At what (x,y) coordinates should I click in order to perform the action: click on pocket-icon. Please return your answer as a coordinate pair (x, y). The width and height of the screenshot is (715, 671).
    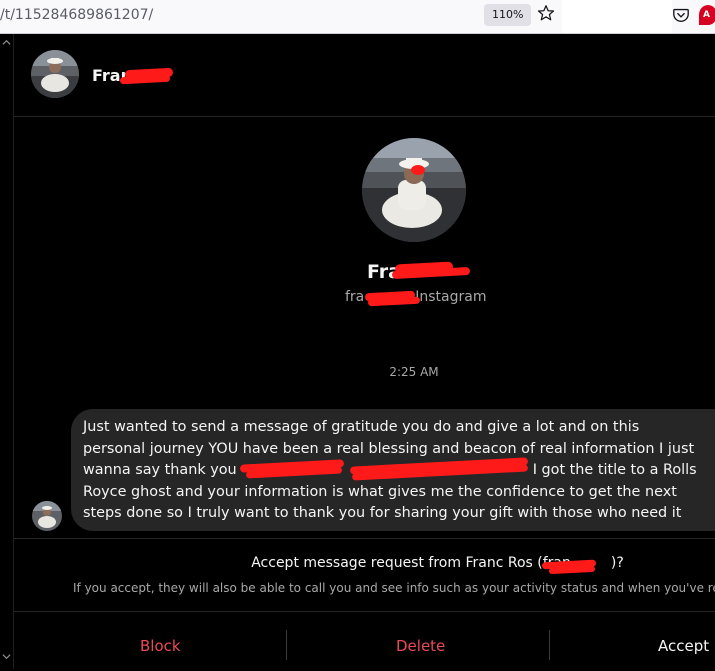
    Looking at the image, I should click on (681, 15).